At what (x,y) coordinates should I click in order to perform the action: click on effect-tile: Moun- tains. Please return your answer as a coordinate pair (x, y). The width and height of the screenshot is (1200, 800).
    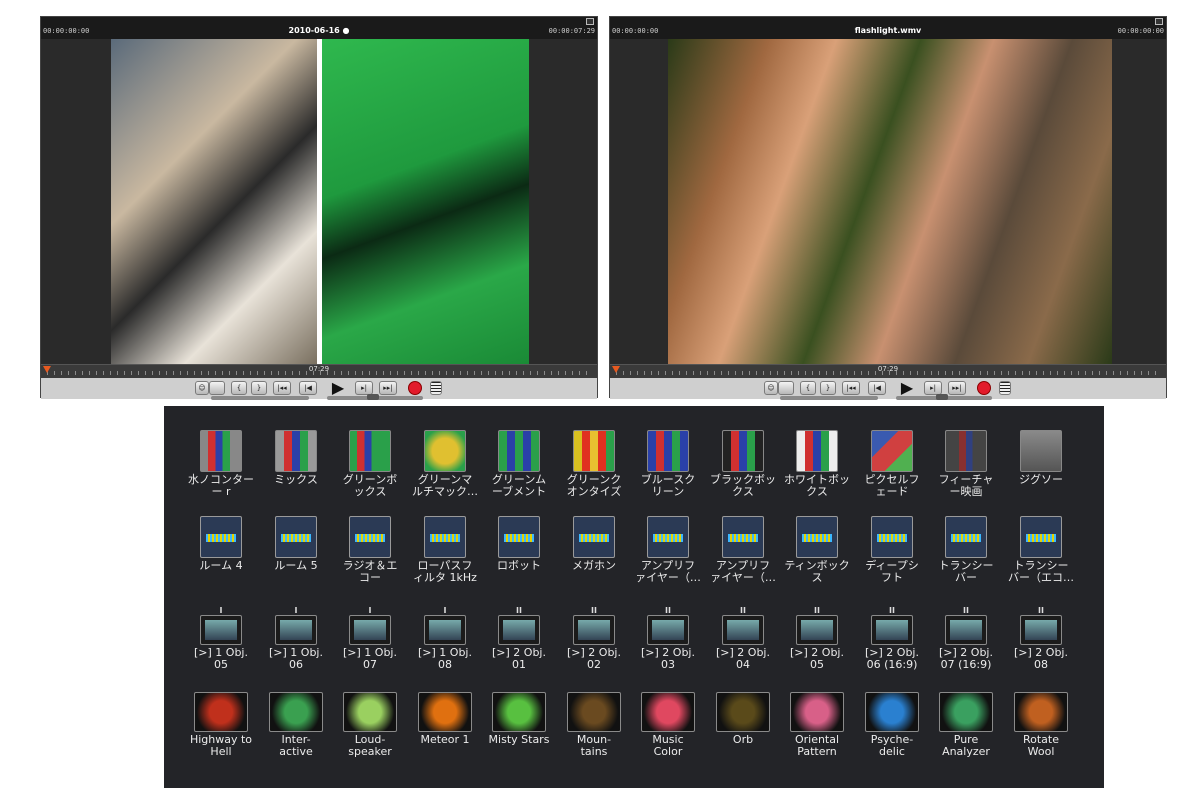
    Looking at the image, I should click on (594, 725).